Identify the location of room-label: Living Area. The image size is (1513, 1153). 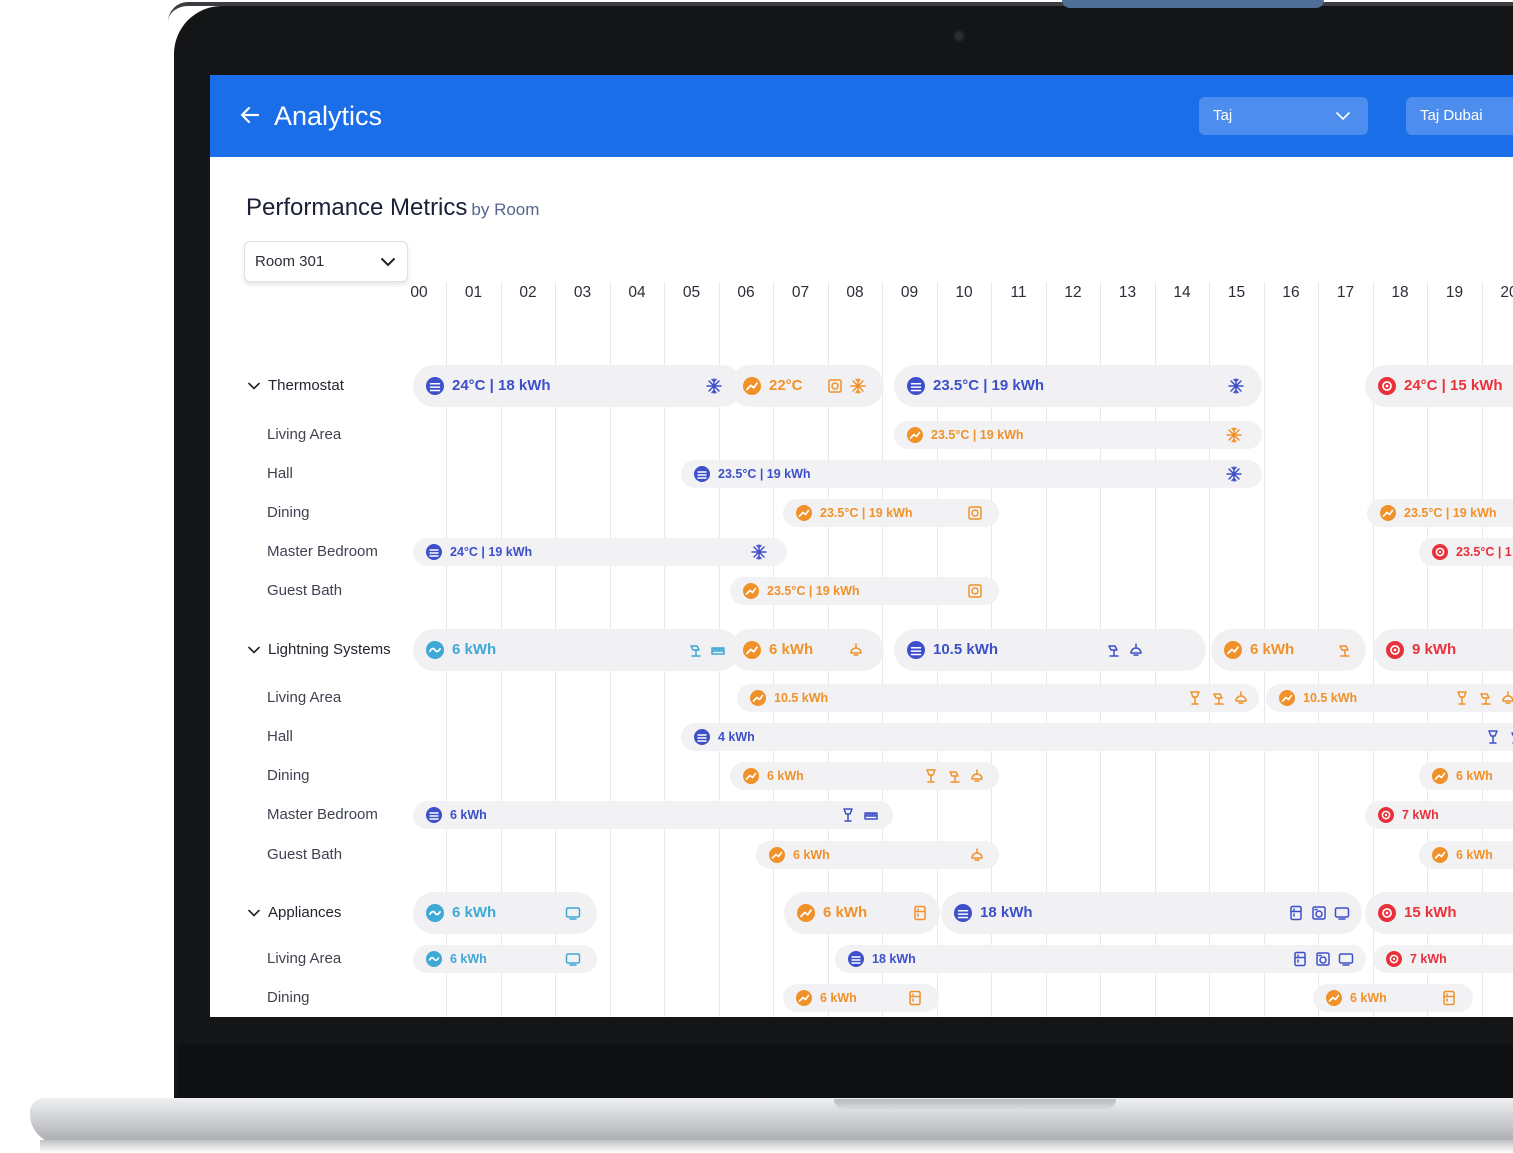
(304, 697).